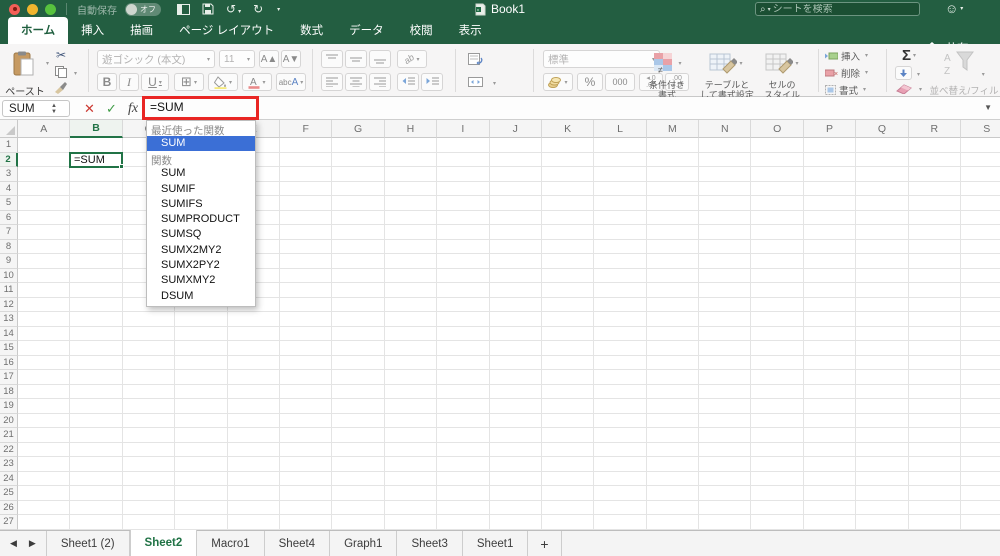  Describe the element at coordinates (725, 217) in the screenshot. I see `cell-N6` at that location.